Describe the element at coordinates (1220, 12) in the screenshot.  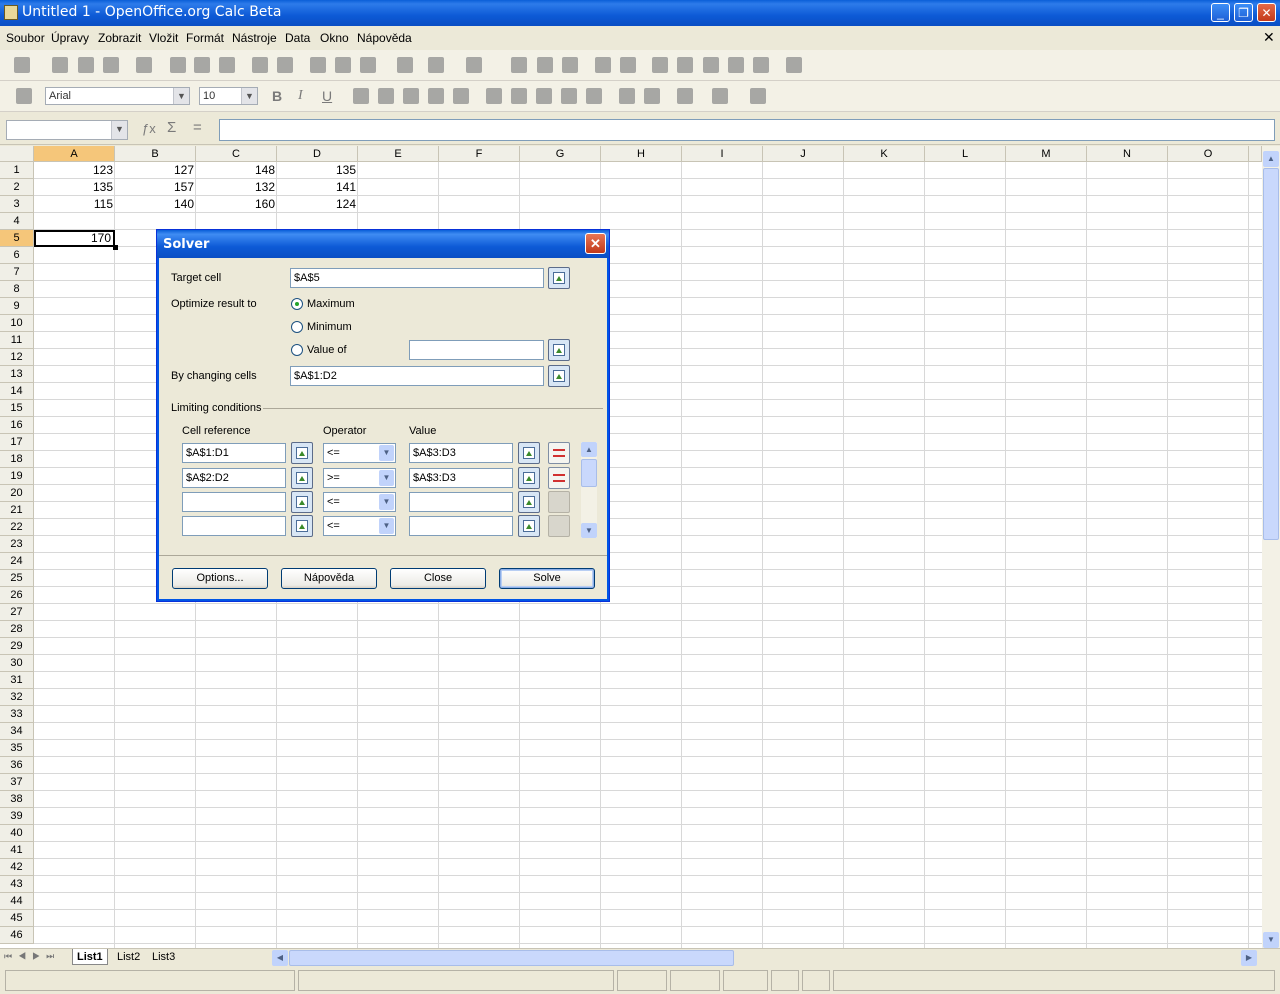
I see `minimize-button: _` at that location.